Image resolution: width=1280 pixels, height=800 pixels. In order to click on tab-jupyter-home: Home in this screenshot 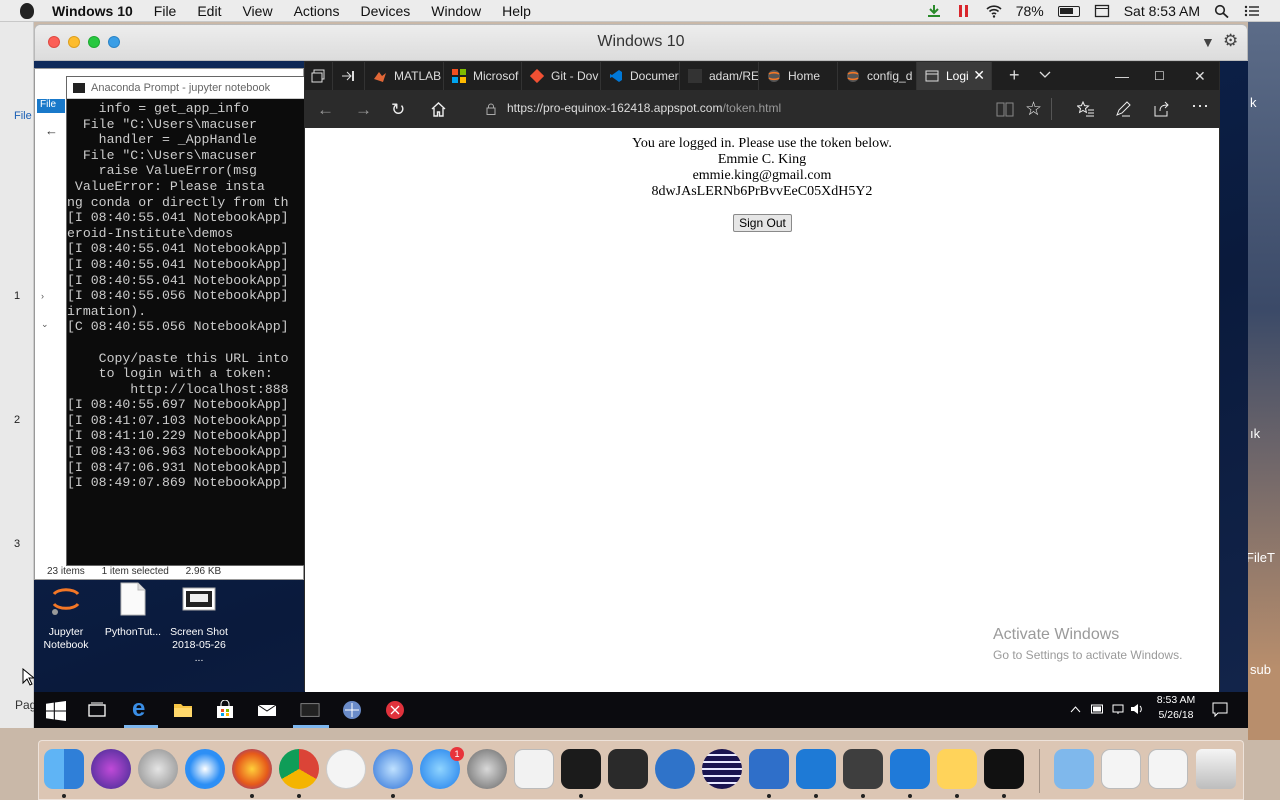, I will do `click(798, 76)`.